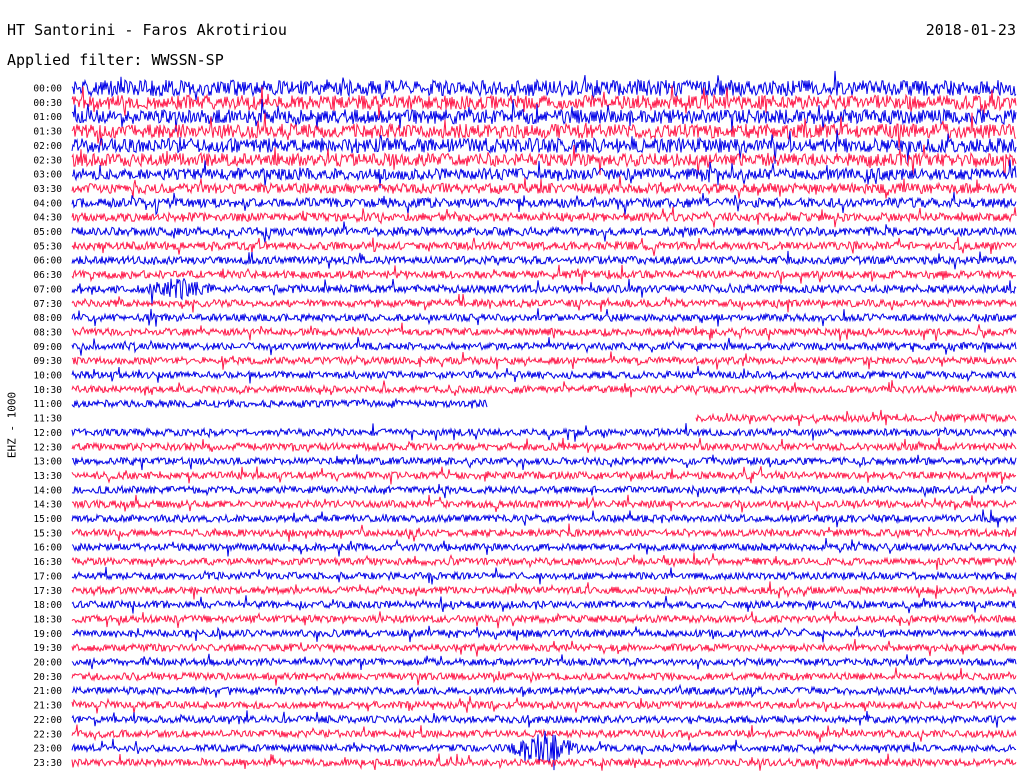 Image resolution: width=1024 pixels, height=780 pixels. What do you see at coordinates (47, 634) in the screenshot?
I see `time-label: 19:00` at bounding box center [47, 634].